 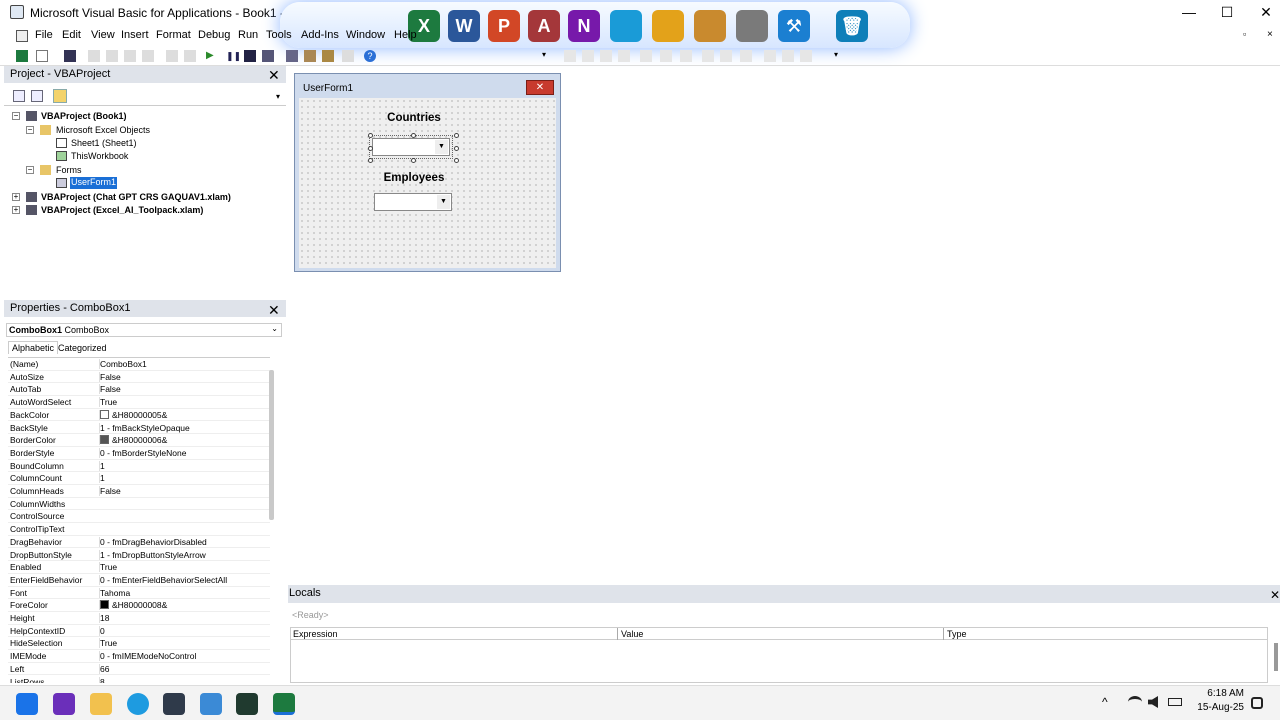 What do you see at coordinates (44, 35) in the screenshot?
I see `menu-file: File` at bounding box center [44, 35].